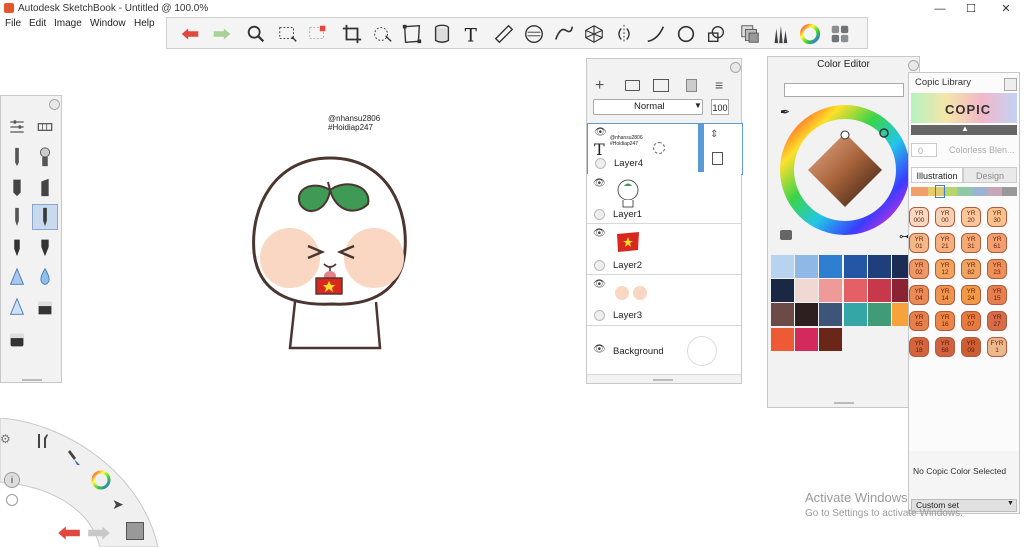  Describe the element at coordinates (13, 23) in the screenshot. I see `menu-file: File` at that location.